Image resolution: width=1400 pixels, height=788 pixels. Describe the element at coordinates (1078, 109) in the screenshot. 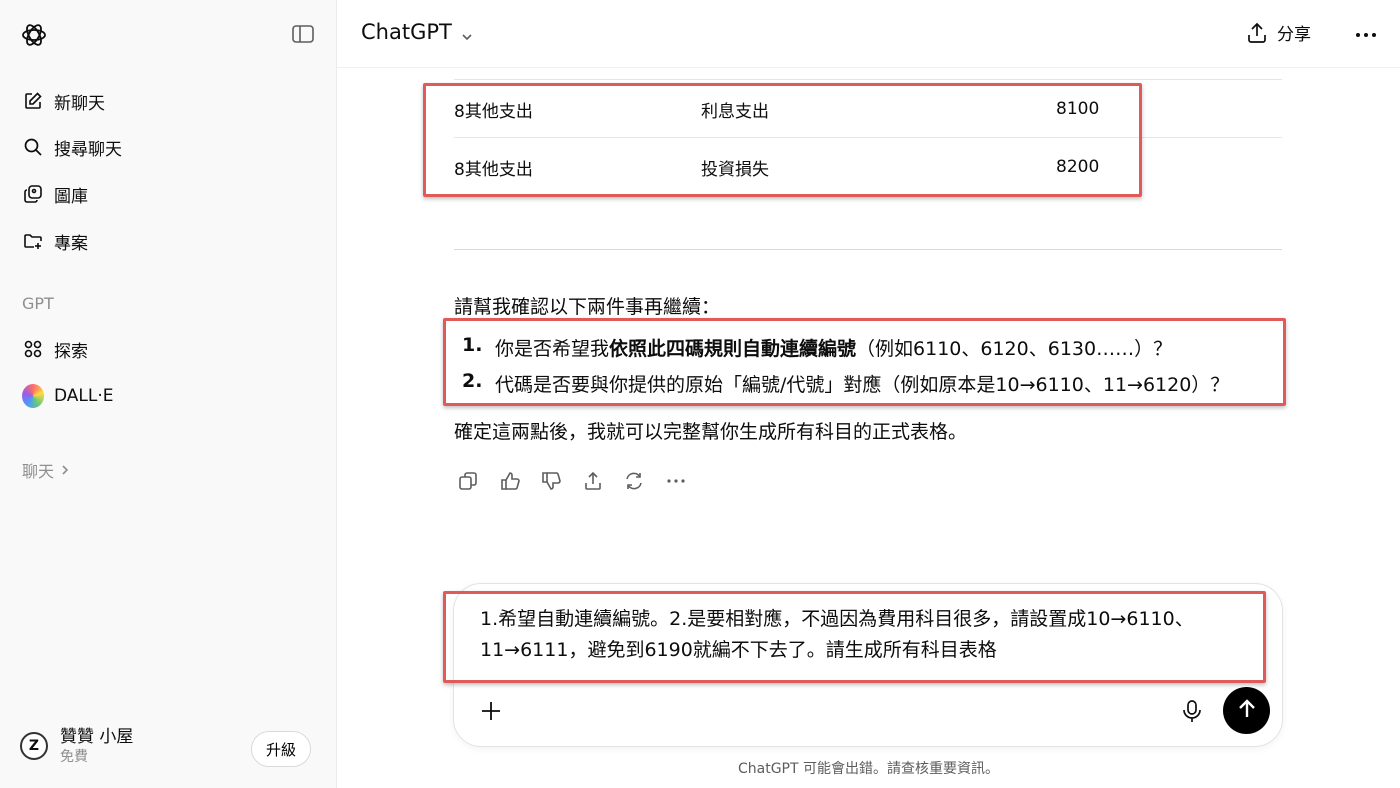

I see `table-cell-code: 8100` at that location.